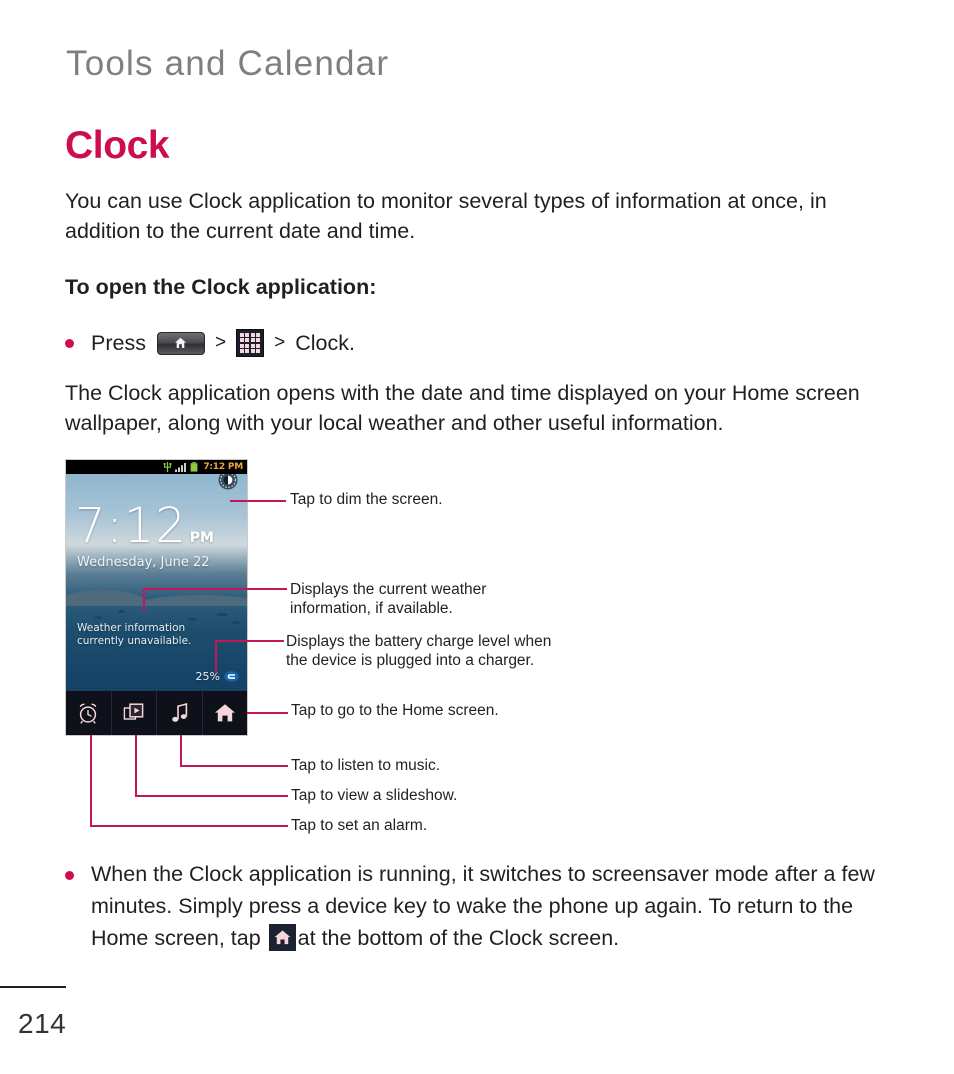 Image resolution: width=954 pixels, height=1074 pixels. What do you see at coordinates (395, 710) in the screenshot?
I see `callout-home-screen: Tap to go to the Home screen.` at bounding box center [395, 710].